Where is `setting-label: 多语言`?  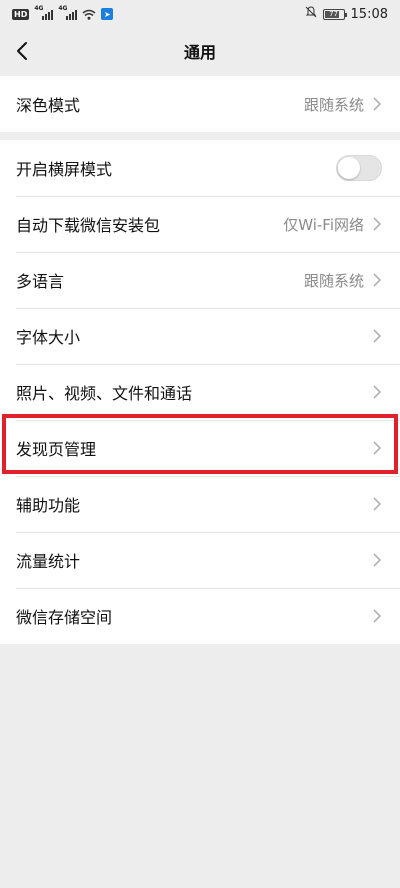 setting-label: 多语言 is located at coordinates (40, 281).